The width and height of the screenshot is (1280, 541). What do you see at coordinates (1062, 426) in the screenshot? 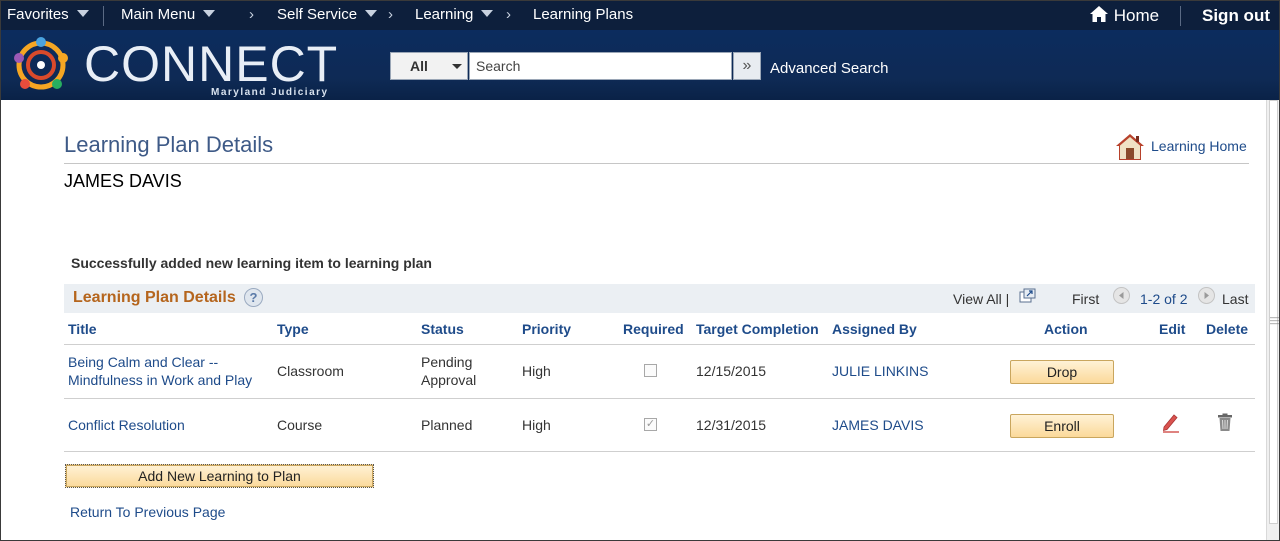
I see `enroll-button: Enroll` at bounding box center [1062, 426].